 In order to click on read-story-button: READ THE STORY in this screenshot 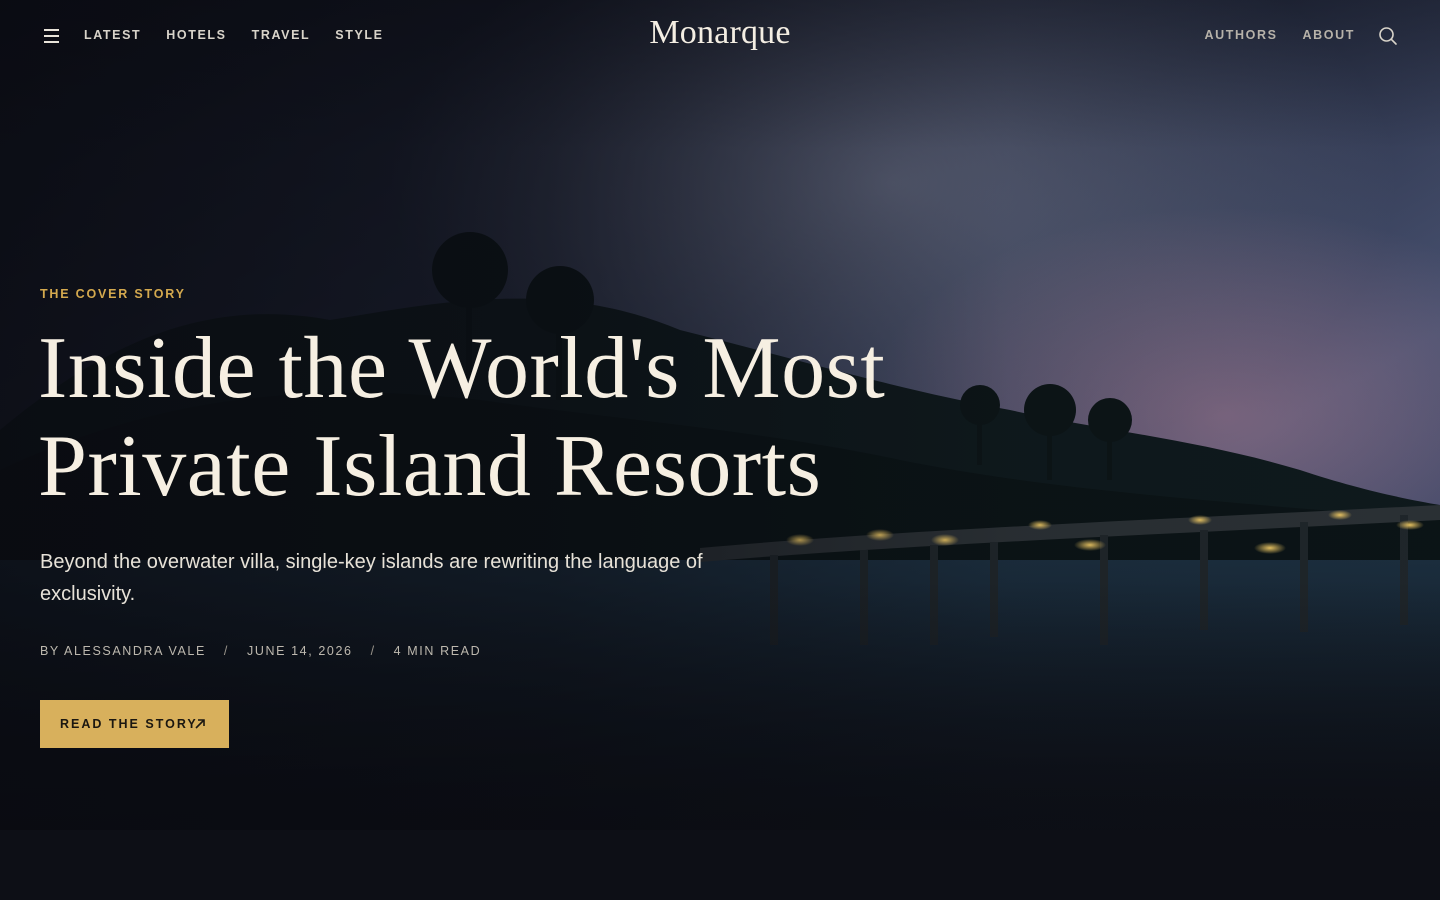, I will do `click(134, 724)`.